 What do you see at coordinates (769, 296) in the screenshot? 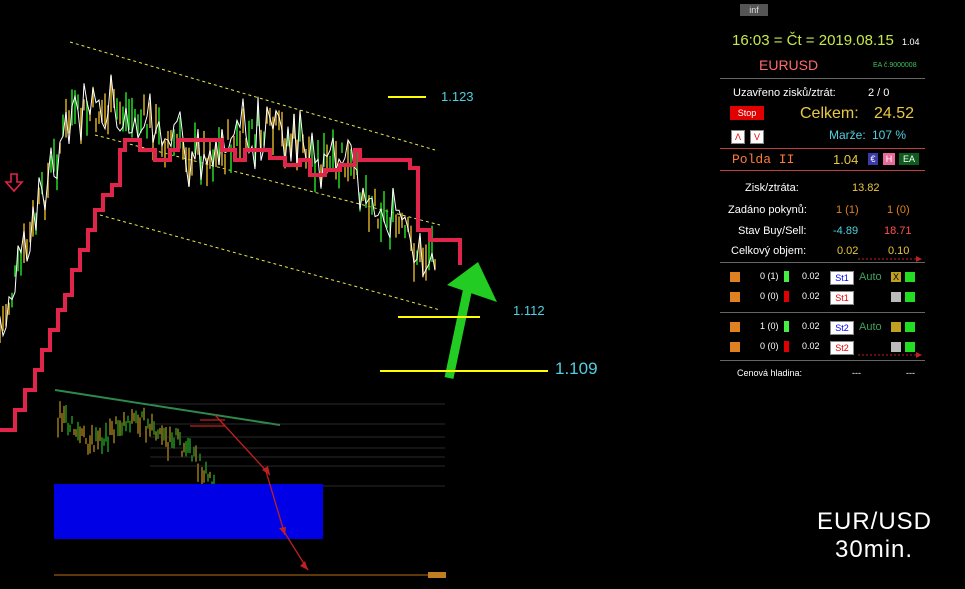
I see `row2-count: 0 (0)` at bounding box center [769, 296].